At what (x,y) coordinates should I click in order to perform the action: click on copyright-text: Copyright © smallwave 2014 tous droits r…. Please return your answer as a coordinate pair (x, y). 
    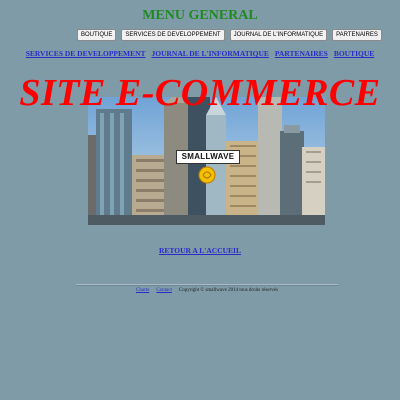
    Looking at the image, I should click on (228, 290).